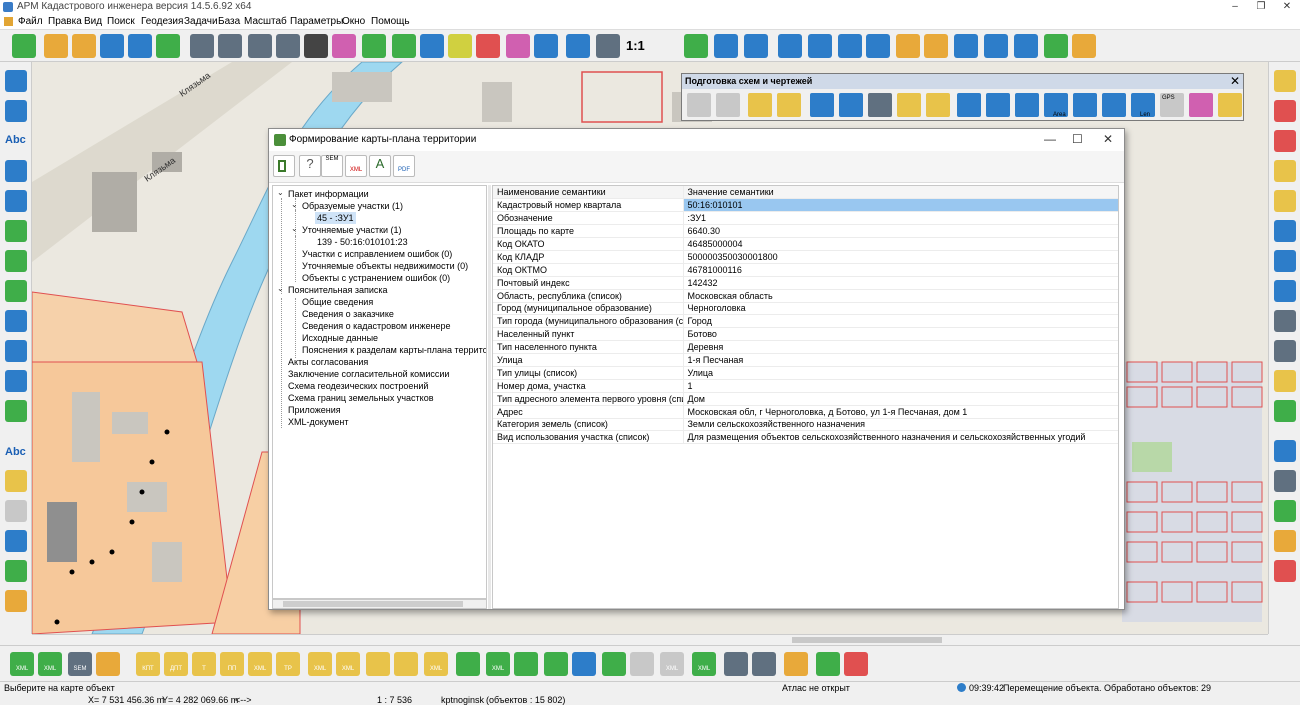 The image size is (1300, 705). Describe the element at coordinates (588, 412) in the screenshot. I see `semantic-name-cell: Адрес` at that location.